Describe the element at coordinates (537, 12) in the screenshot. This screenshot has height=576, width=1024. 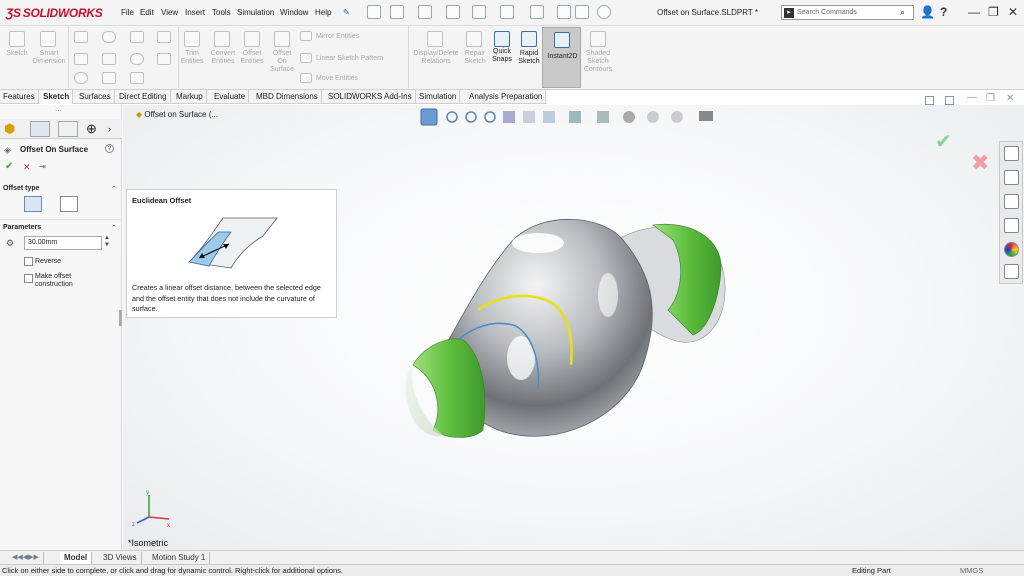
I see `select-icon` at that location.